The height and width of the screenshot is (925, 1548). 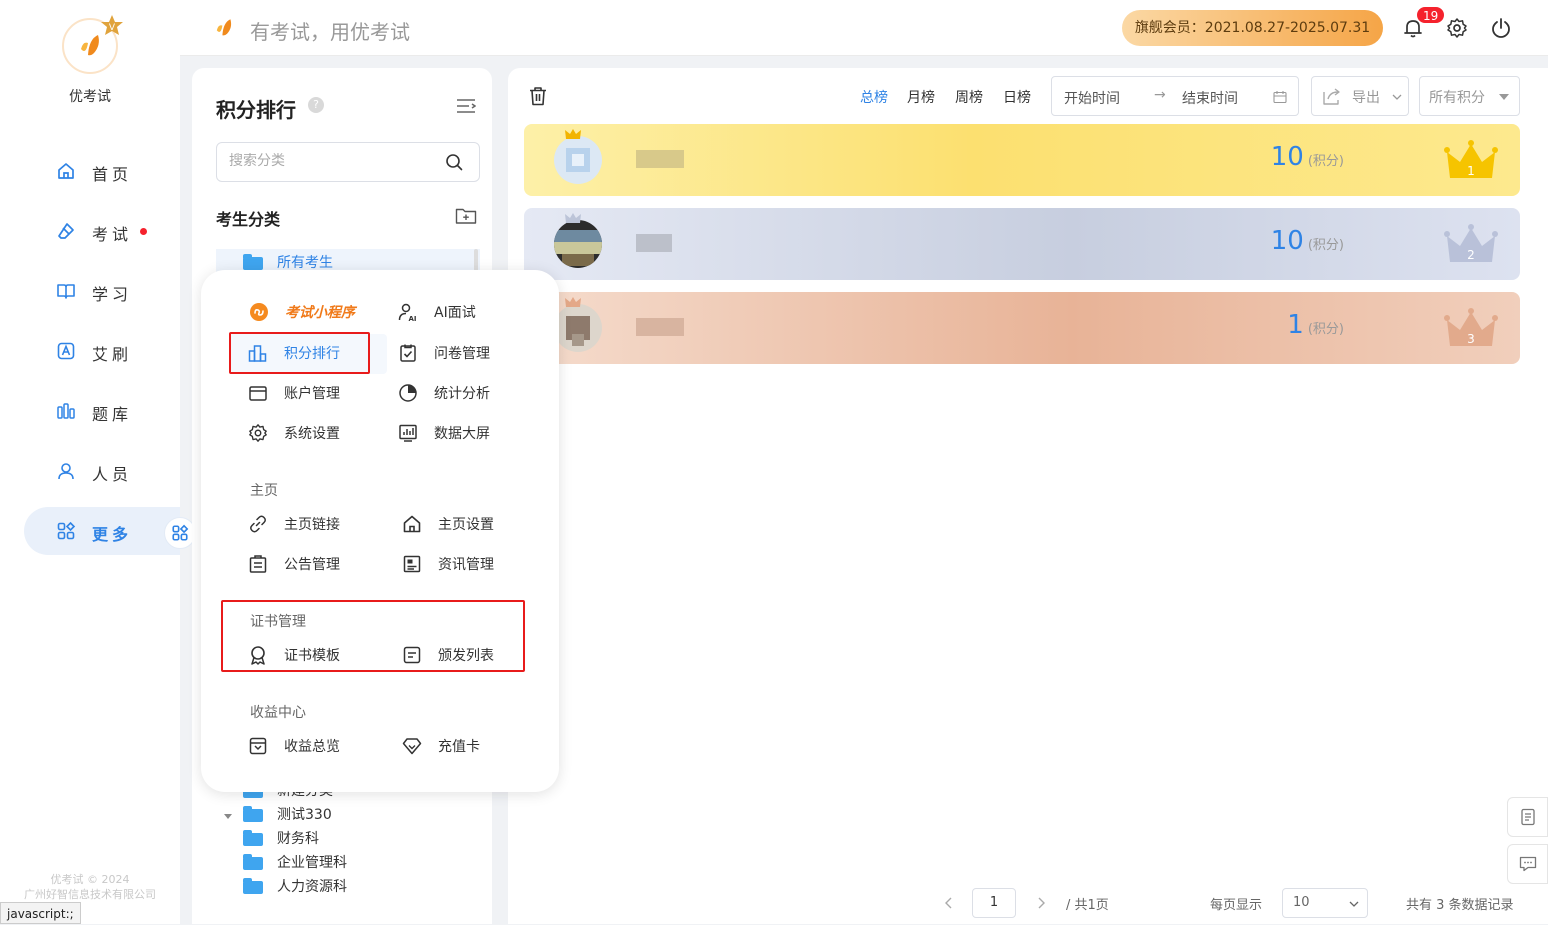 What do you see at coordinates (334, 161) in the screenshot?
I see `category-search-input` at bounding box center [334, 161].